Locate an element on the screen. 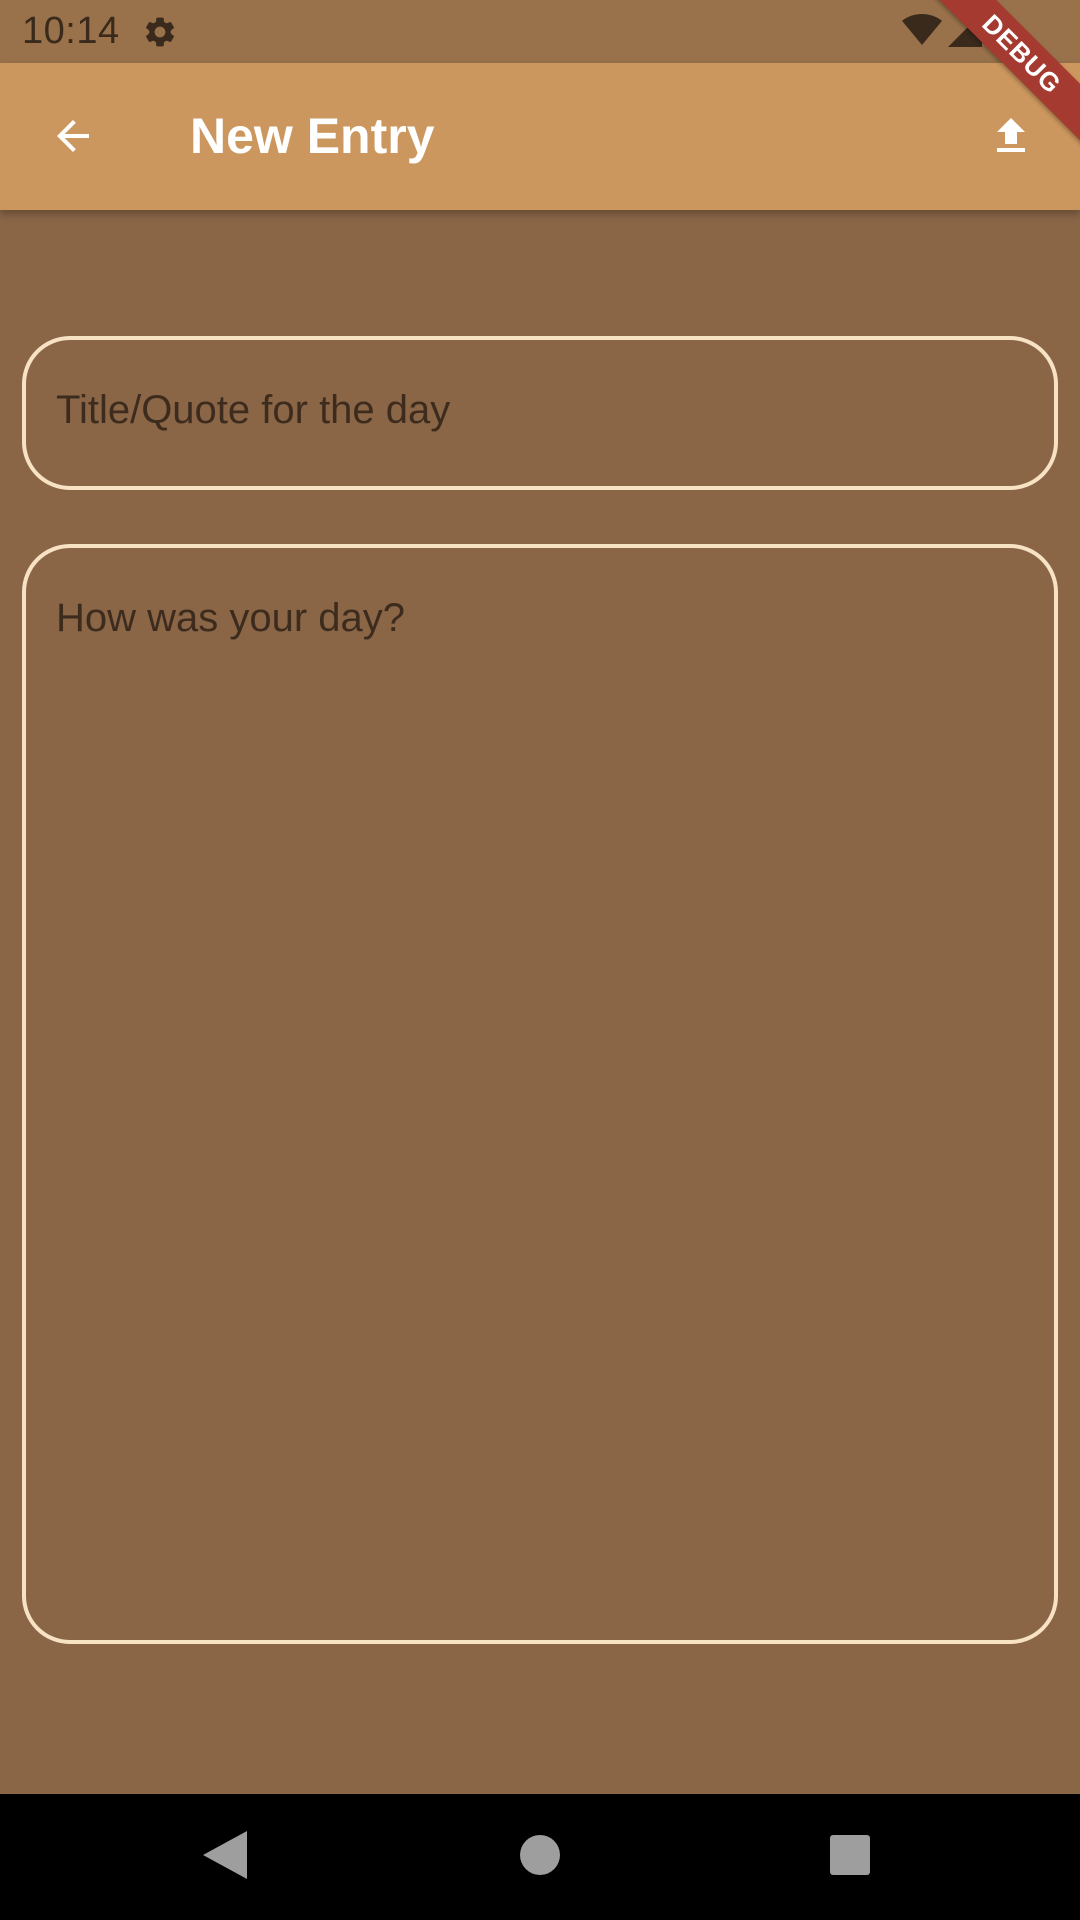  recents-square-icon is located at coordinates (850, 1857).